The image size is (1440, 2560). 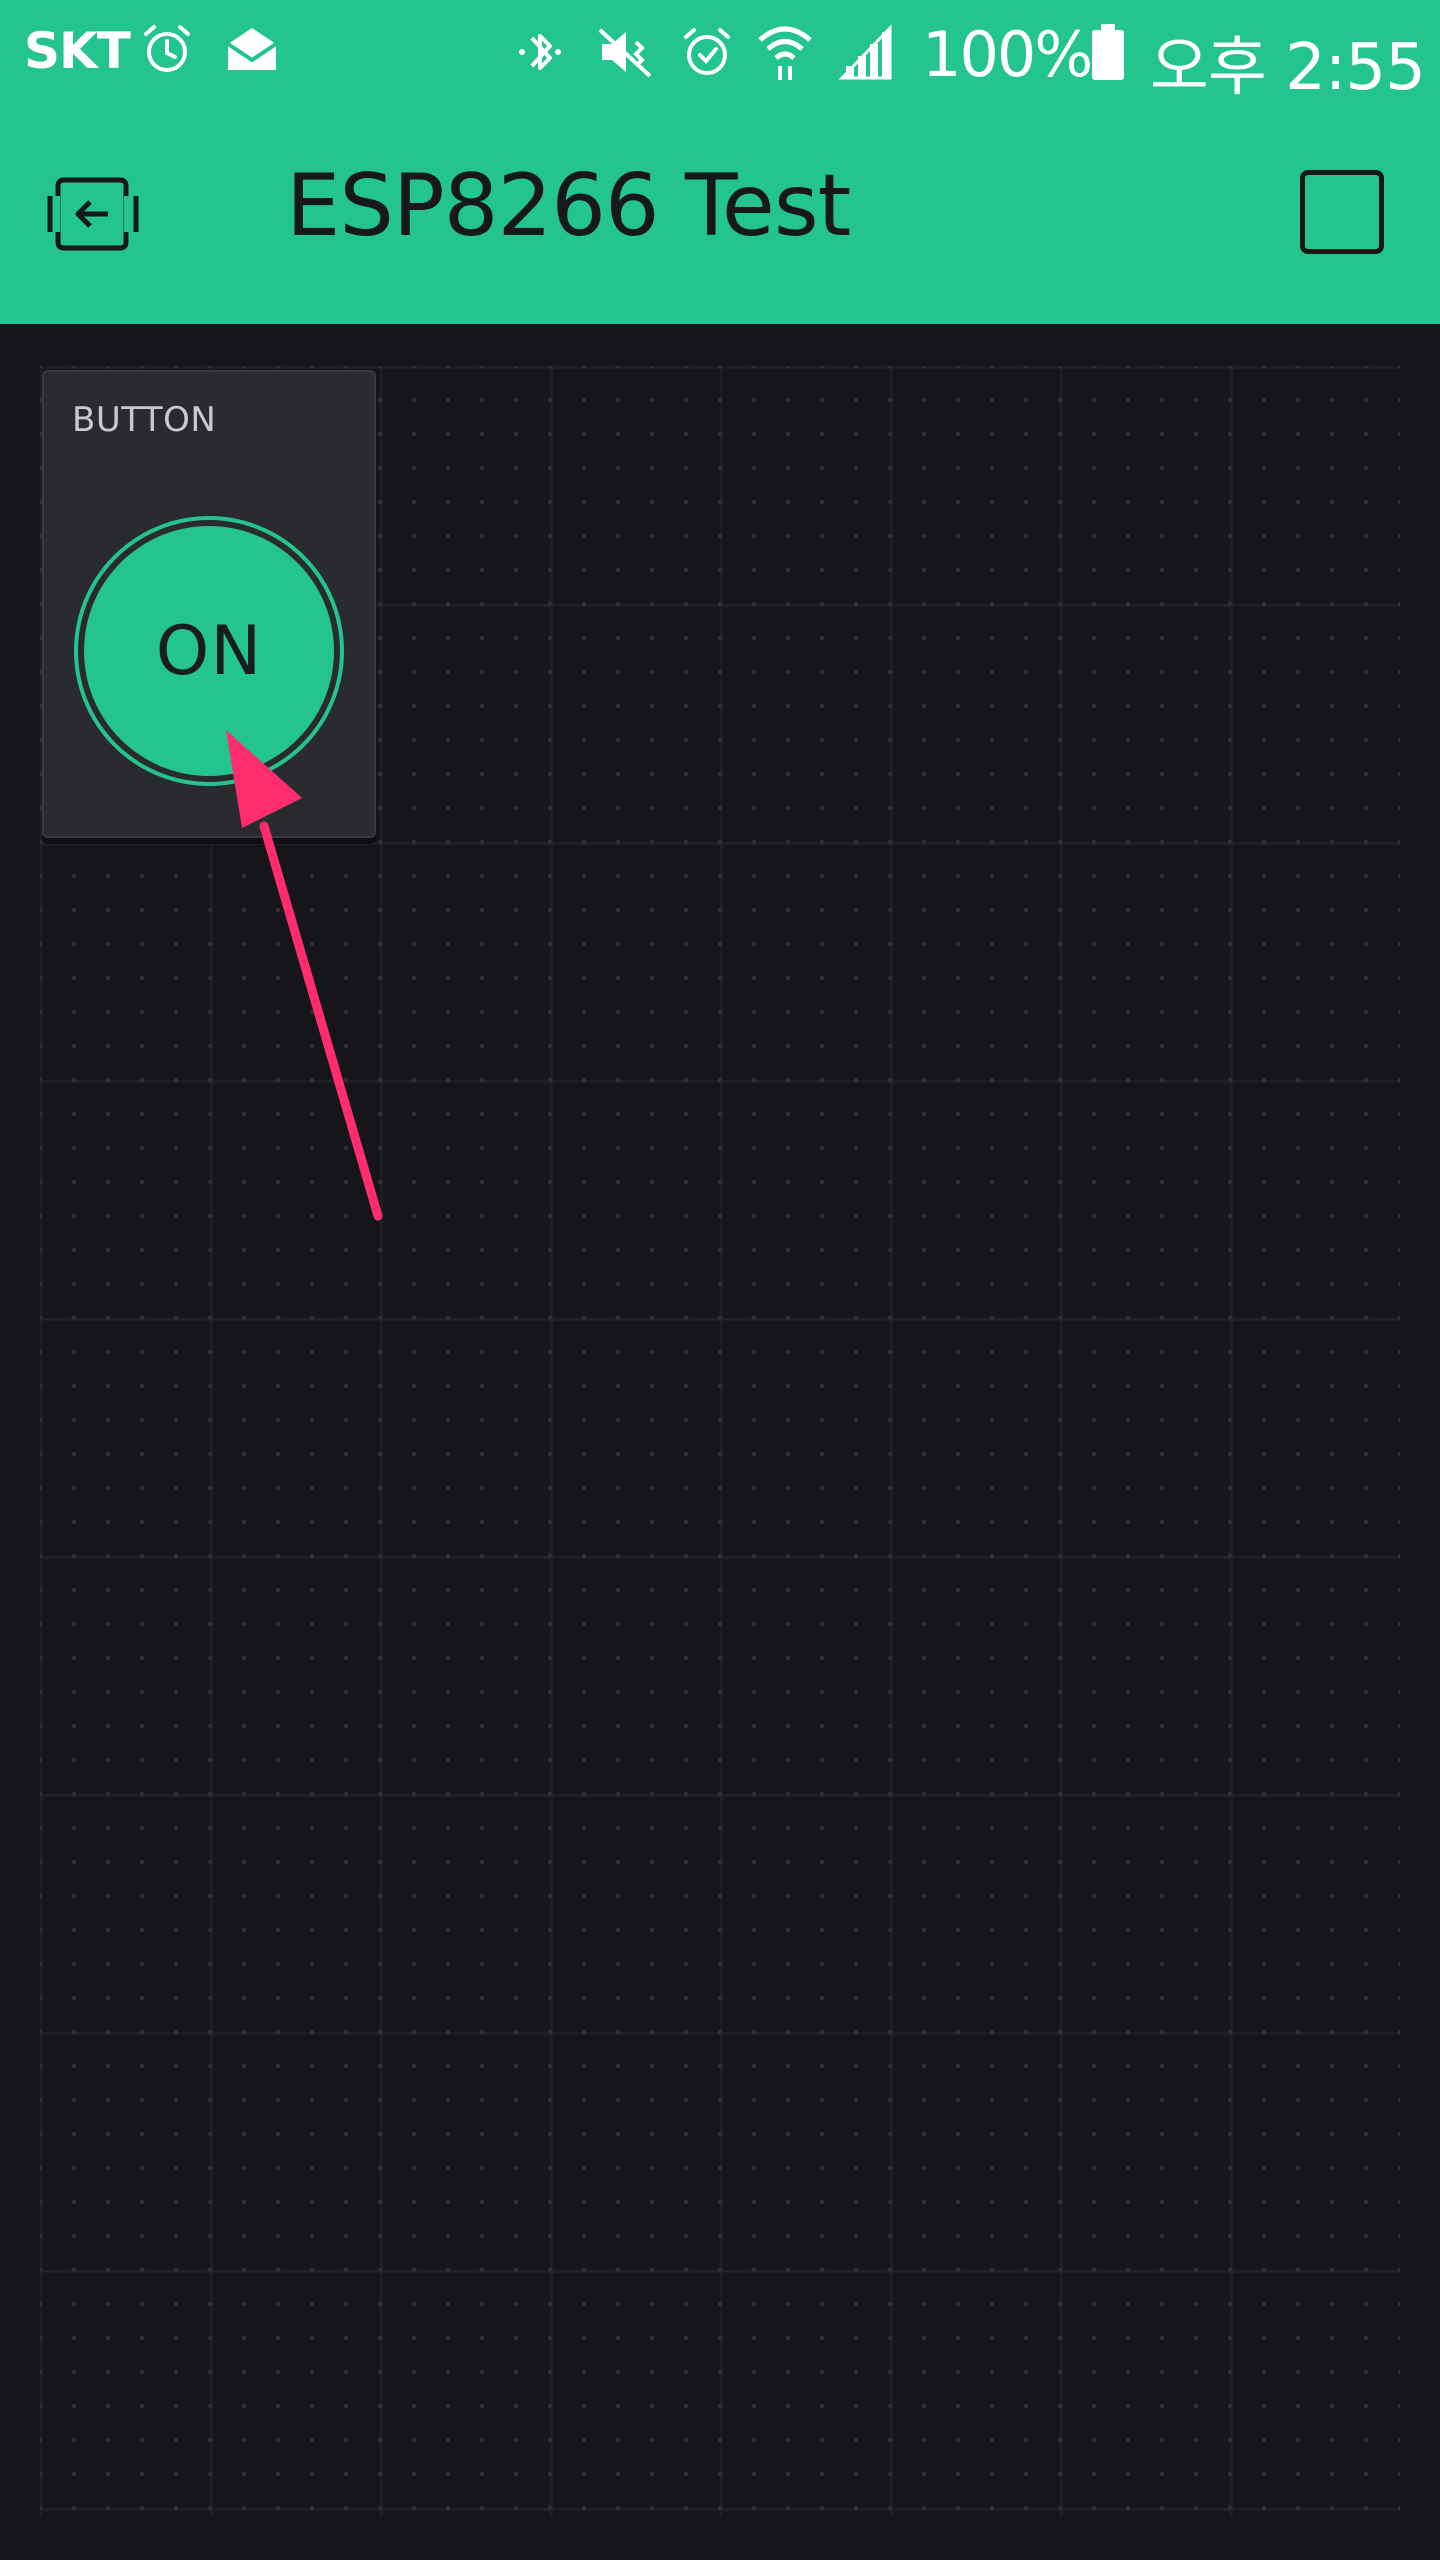 What do you see at coordinates (625, 52) in the screenshot?
I see `mute-icon` at bounding box center [625, 52].